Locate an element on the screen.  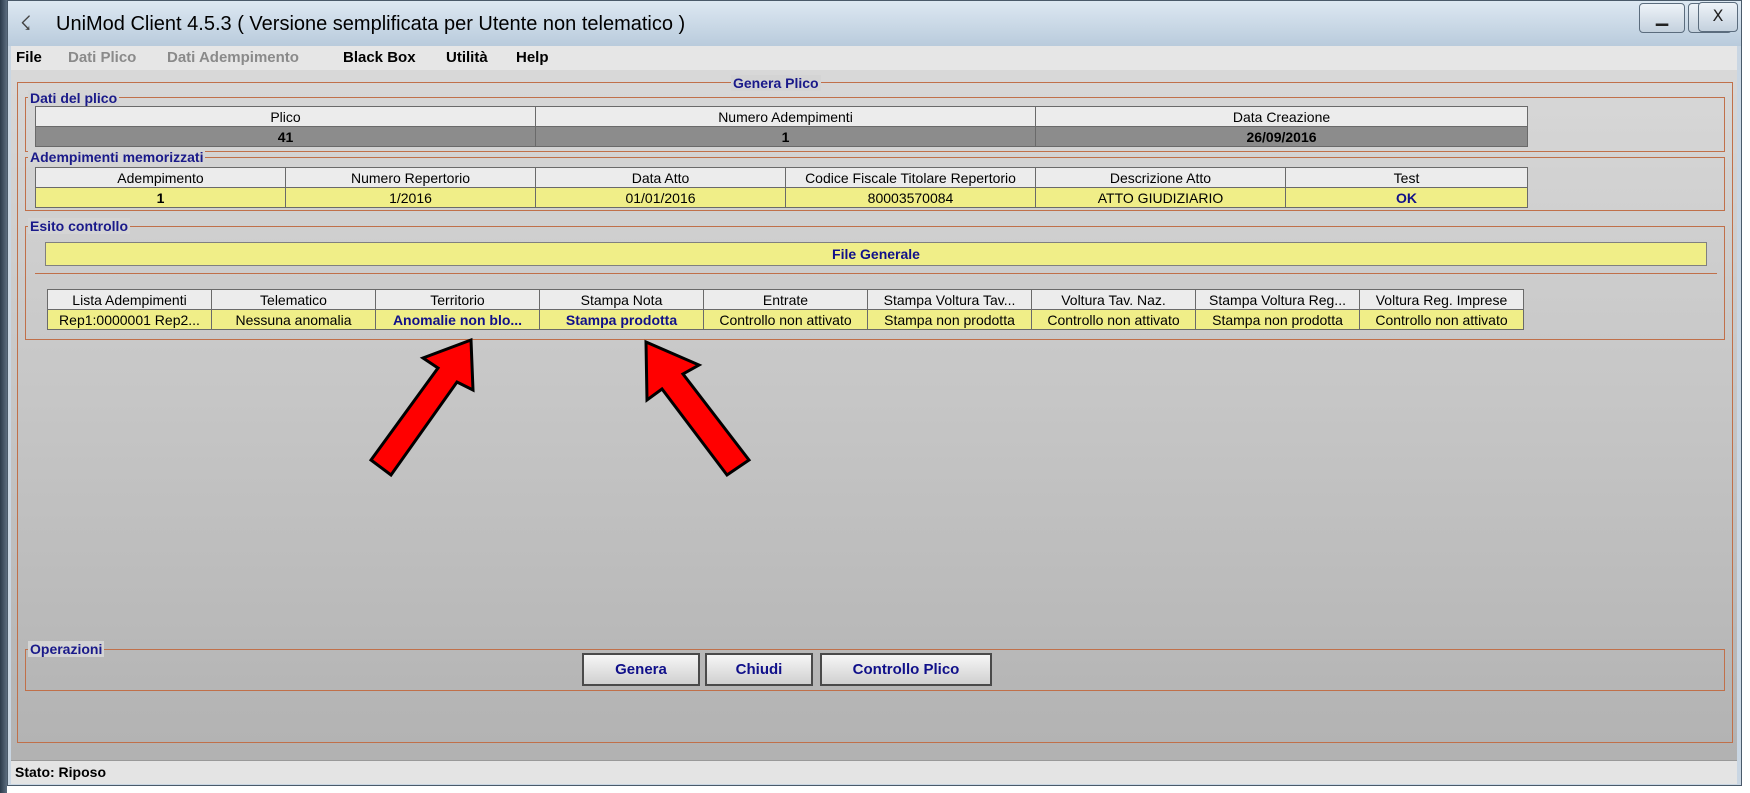
menu-dati-adempimento: Dati Adempimento is located at coordinates (233, 57).